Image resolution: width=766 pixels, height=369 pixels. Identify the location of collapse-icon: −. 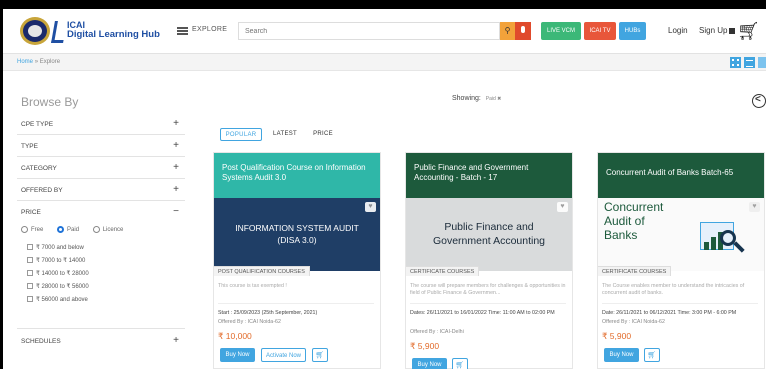
(176, 211).